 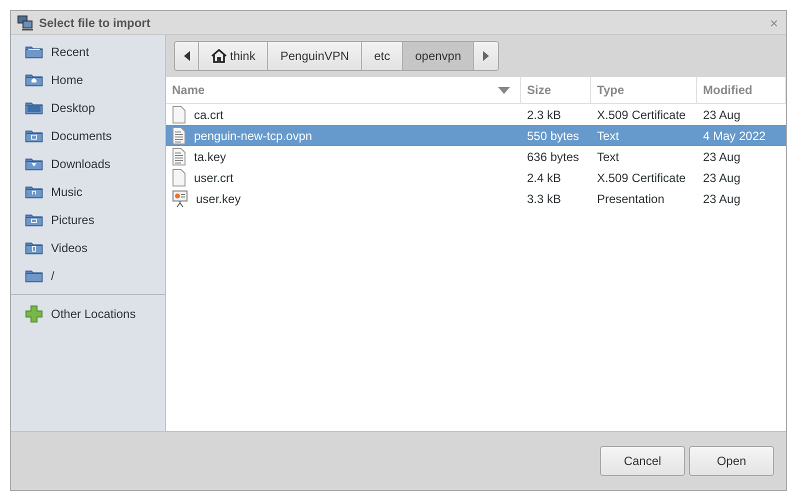 I want to click on sidebar-item: Desktop, so click(x=88, y=108).